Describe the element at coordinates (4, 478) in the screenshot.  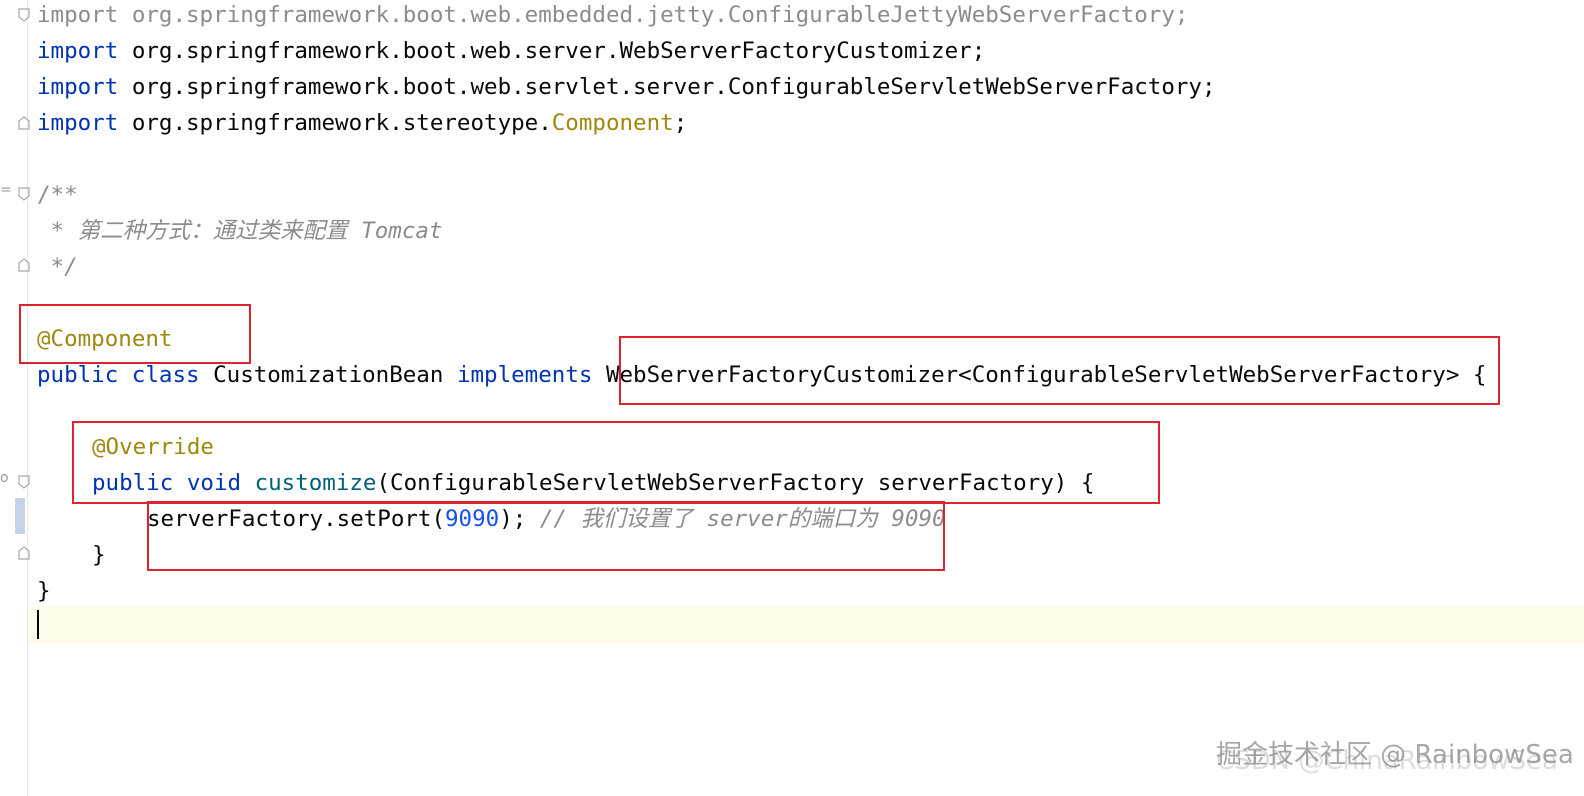
I see `override-marker: o` at that location.